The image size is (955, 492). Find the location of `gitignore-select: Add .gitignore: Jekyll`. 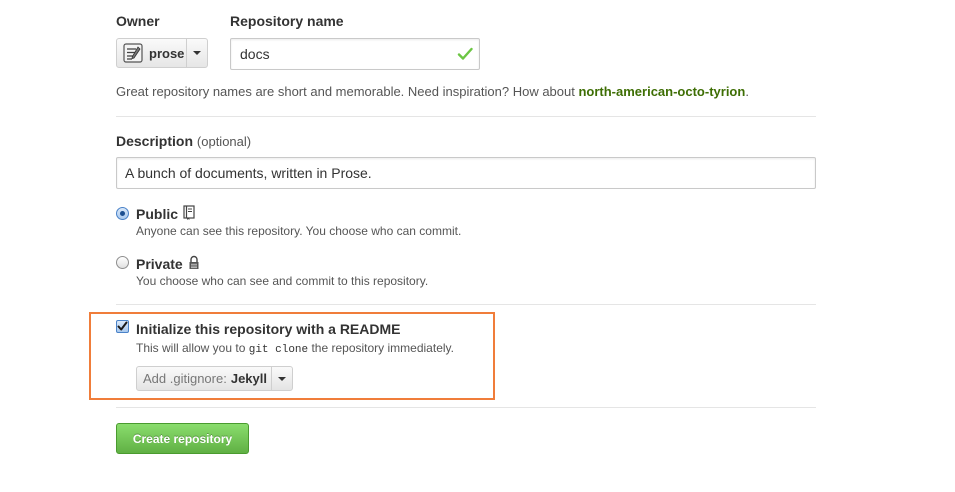

gitignore-select: Add .gitignore: Jekyll is located at coordinates (214, 378).